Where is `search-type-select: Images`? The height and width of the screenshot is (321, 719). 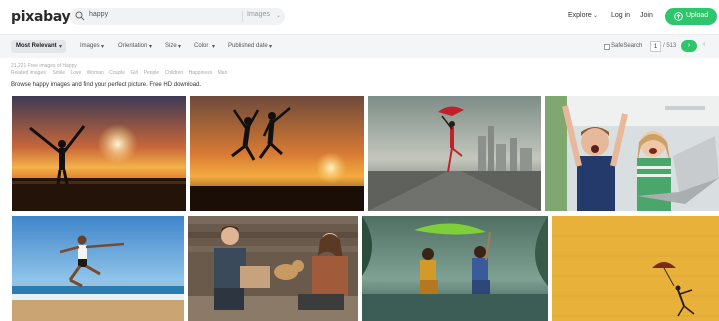
search-type-select: Images is located at coordinates (258, 14).